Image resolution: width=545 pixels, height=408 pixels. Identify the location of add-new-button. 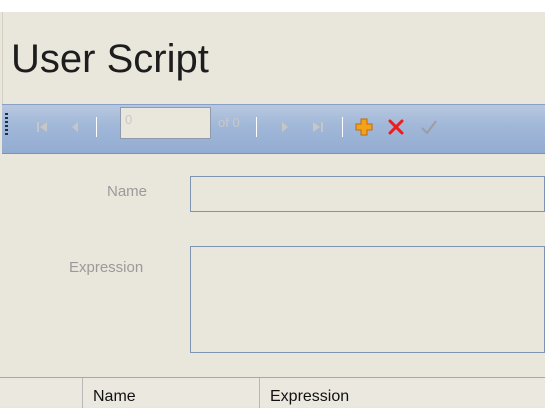
(364, 127).